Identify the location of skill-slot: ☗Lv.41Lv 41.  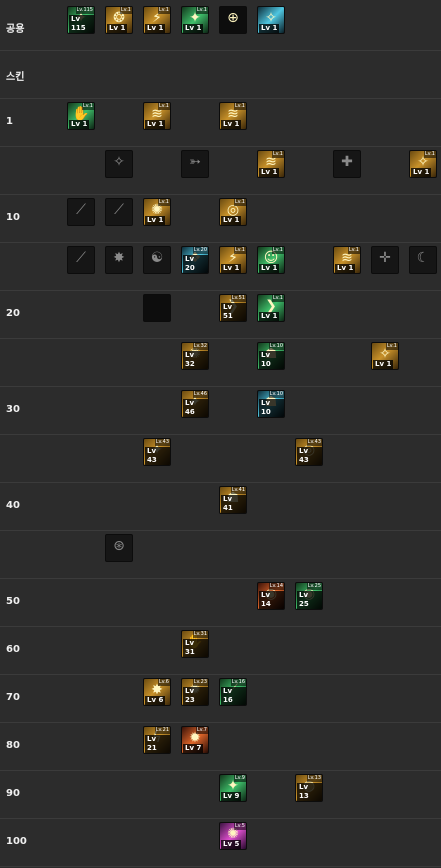
(233, 500).